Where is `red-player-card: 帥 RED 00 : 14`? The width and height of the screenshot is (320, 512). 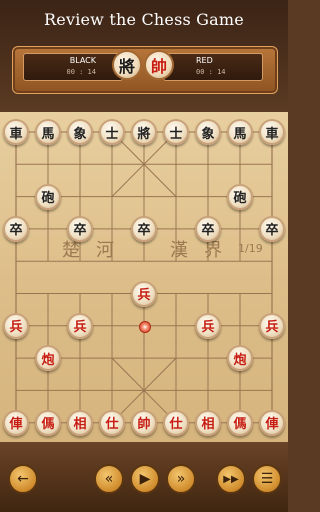 red-player-card: 帥 RED 00 : 14 is located at coordinates (203, 65).